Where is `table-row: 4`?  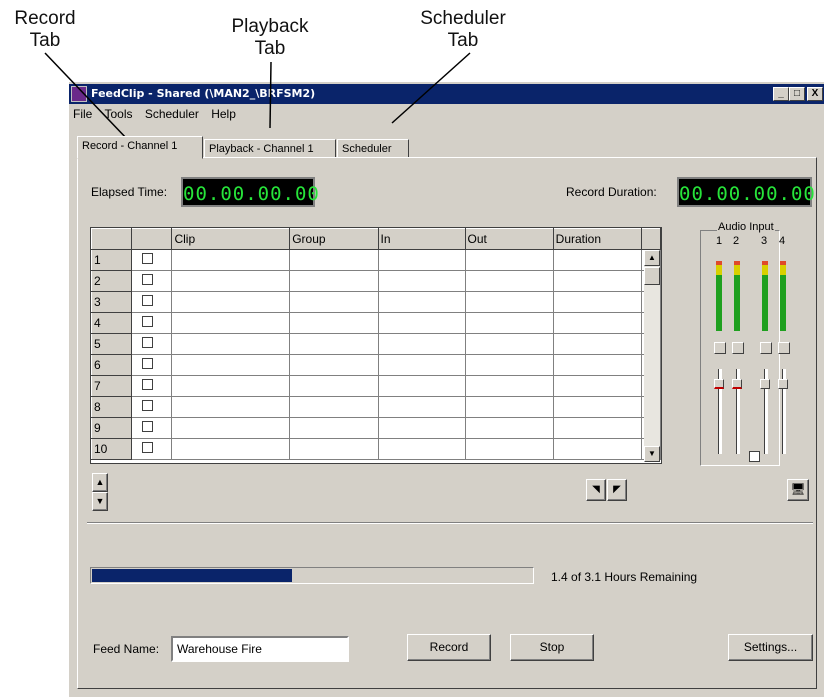 table-row: 4 is located at coordinates (376, 323).